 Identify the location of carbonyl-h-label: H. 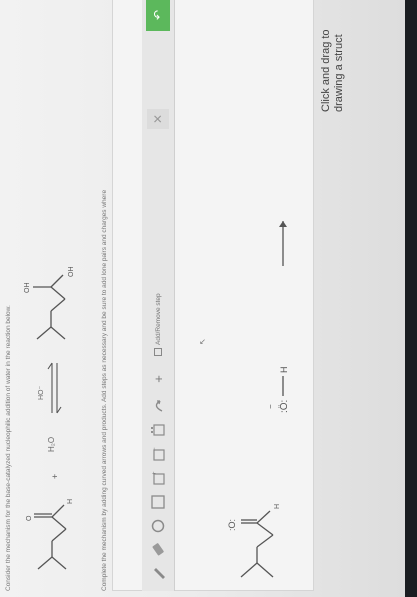
(277, 506).